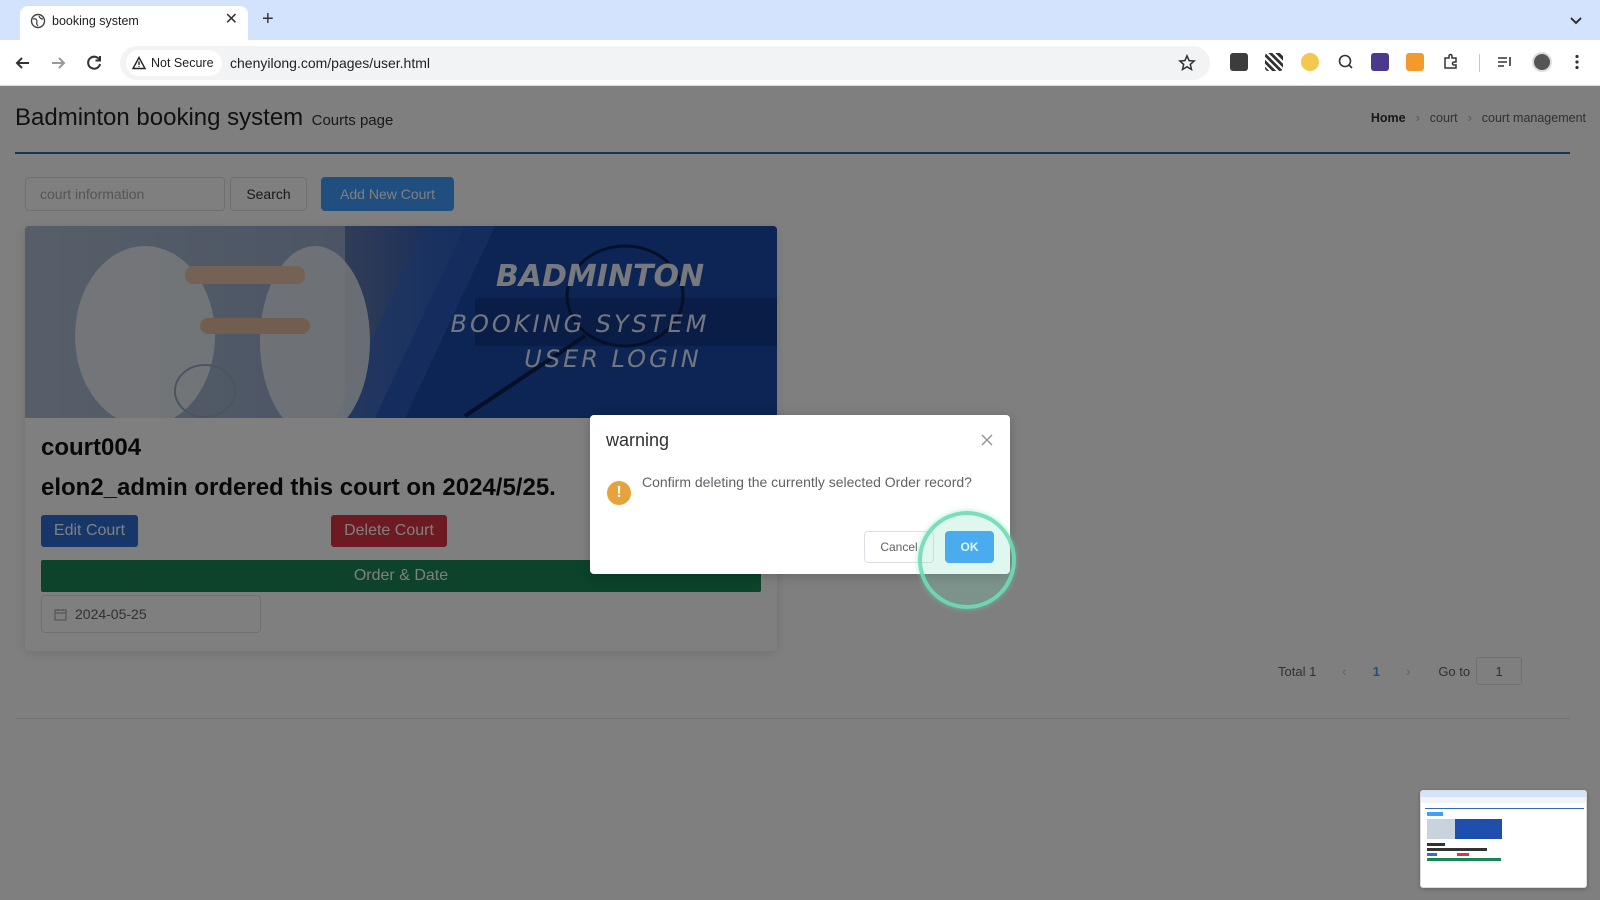 Image resolution: width=1600 pixels, height=900 pixels. I want to click on dialog-close-icon, so click(987, 440).